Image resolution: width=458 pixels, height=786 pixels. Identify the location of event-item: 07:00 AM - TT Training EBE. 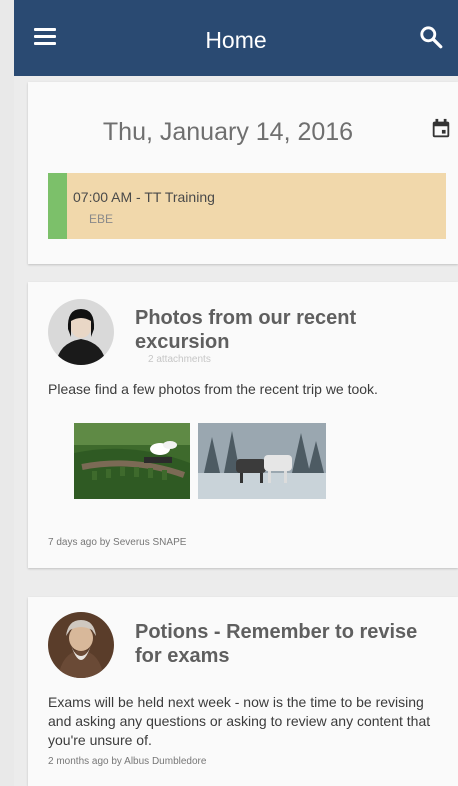
(247, 206).